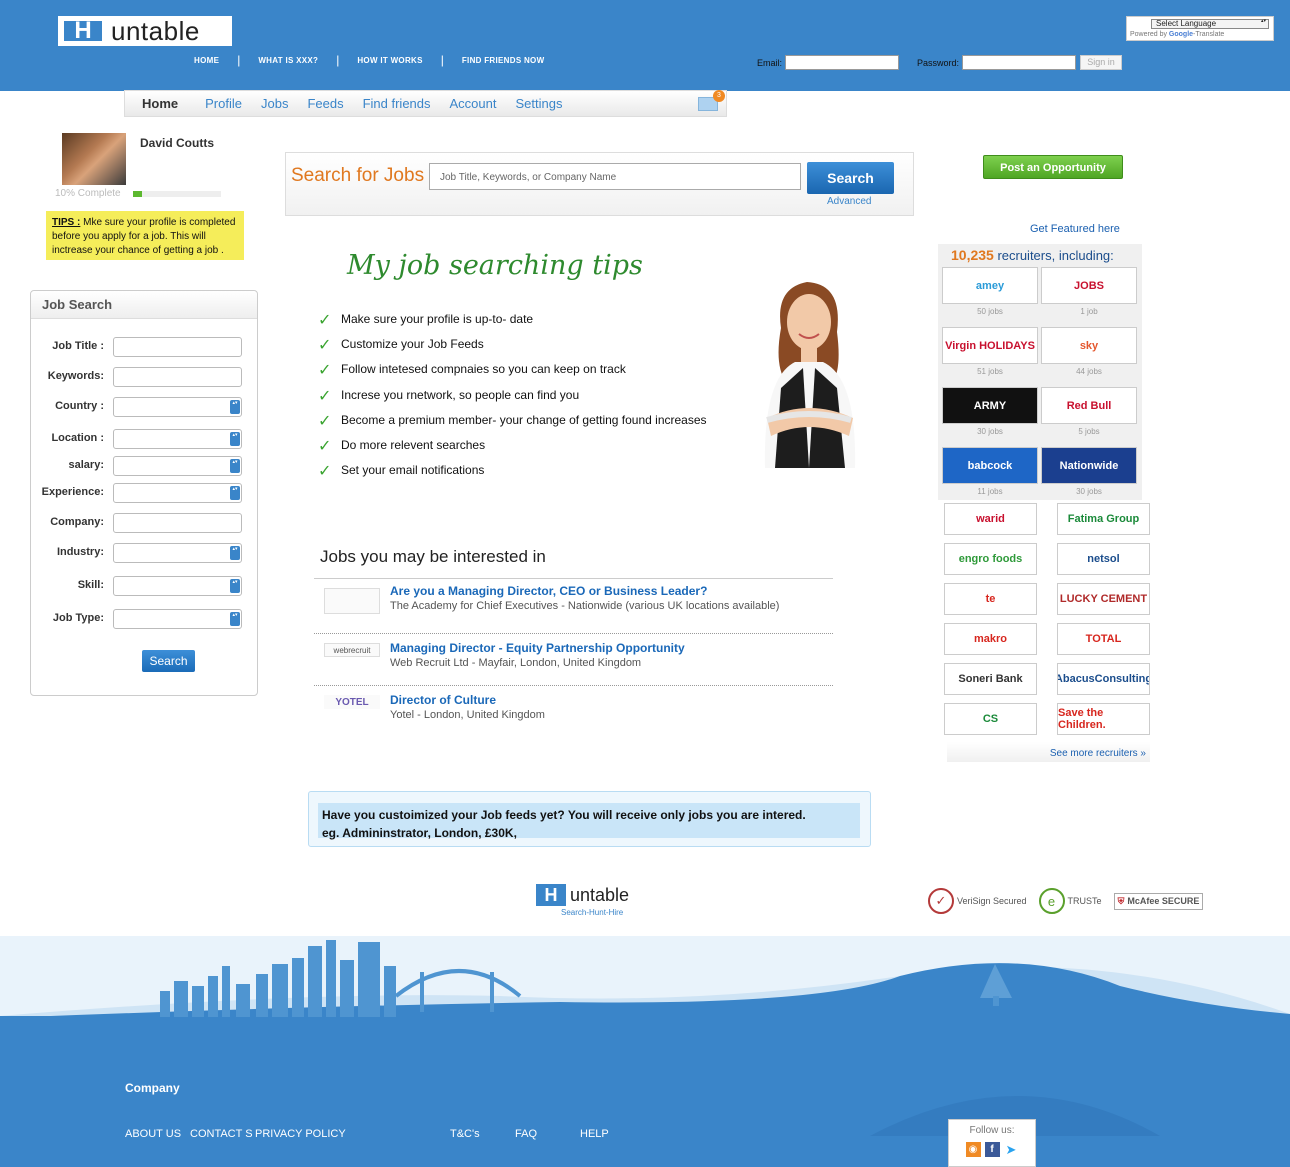 This screenshot has width=1290, height=1167. I want to click on recruiter-tile: JOBS, so click(1089, 285).